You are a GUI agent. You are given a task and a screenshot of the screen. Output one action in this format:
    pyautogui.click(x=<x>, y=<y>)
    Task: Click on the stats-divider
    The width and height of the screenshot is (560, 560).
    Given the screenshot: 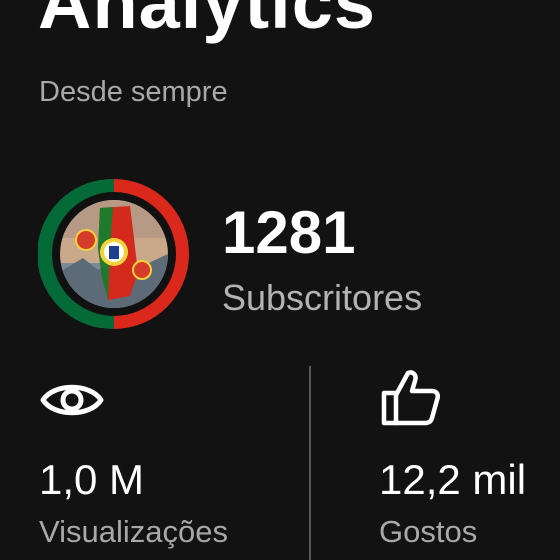 What is the action you would take?
    pyautogui.click(x=310, y=463)
    